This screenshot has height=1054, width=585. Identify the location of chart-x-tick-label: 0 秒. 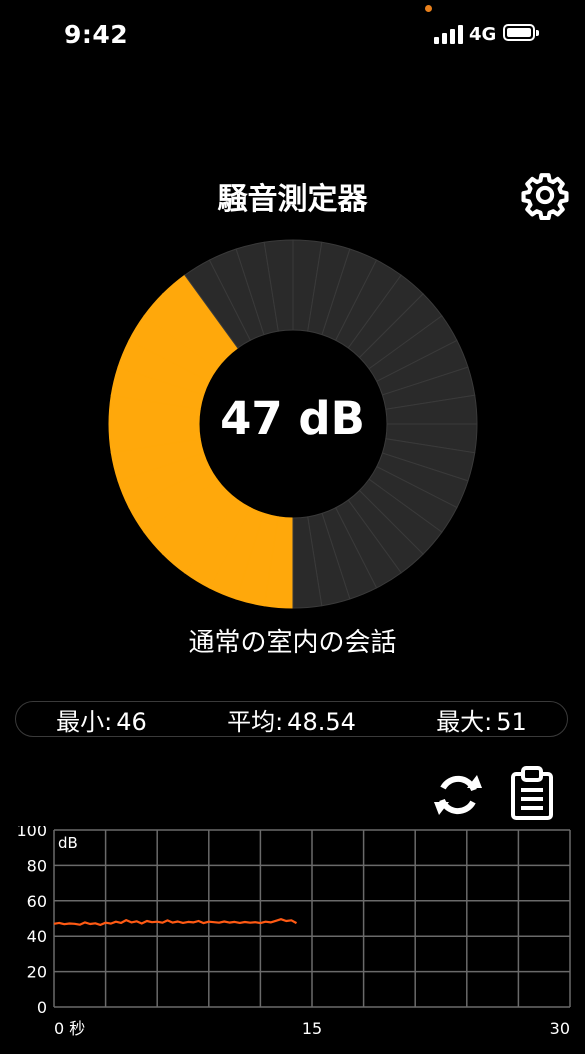
(69, 1028).